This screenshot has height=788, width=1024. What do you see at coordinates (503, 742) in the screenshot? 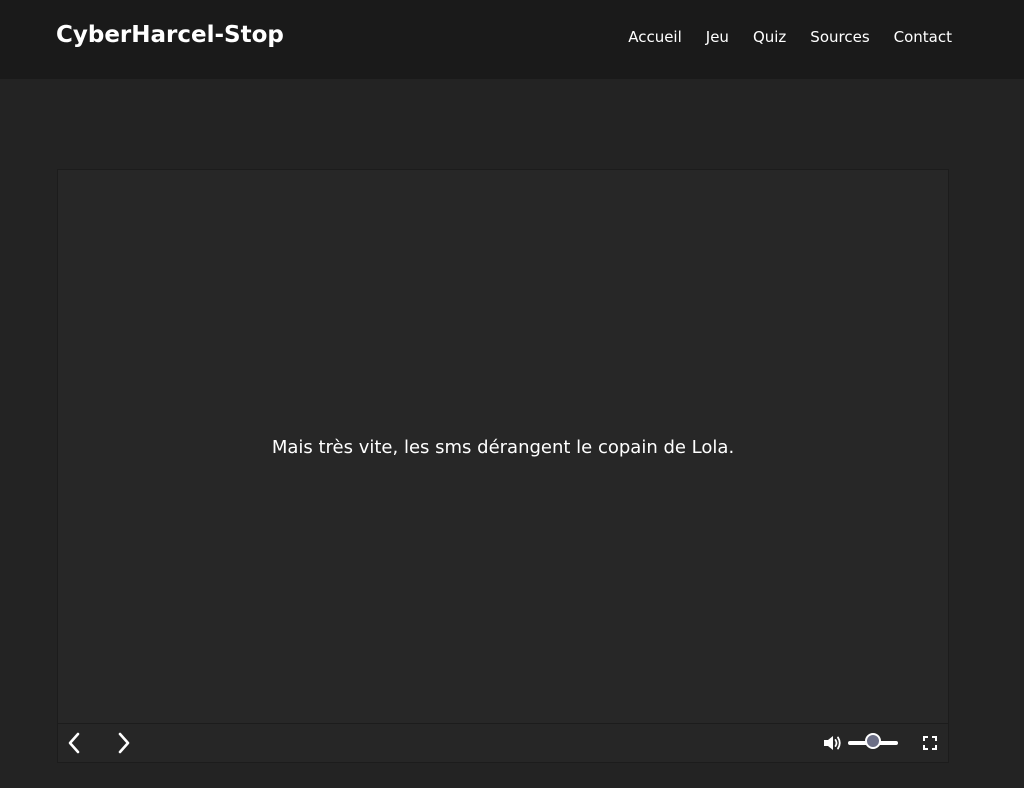
I see `player-controls` at bounding box center [503, 742].